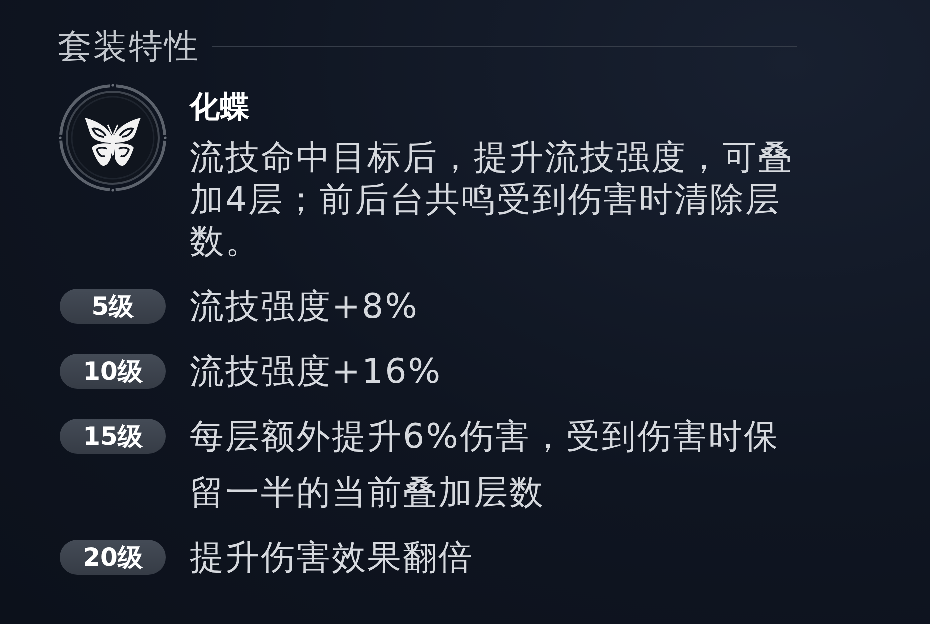 This screenshot has height=624, width=930. Describe the element at coordinates (113, 138) in the screenshot. I see `butterfly-icon` at that location.